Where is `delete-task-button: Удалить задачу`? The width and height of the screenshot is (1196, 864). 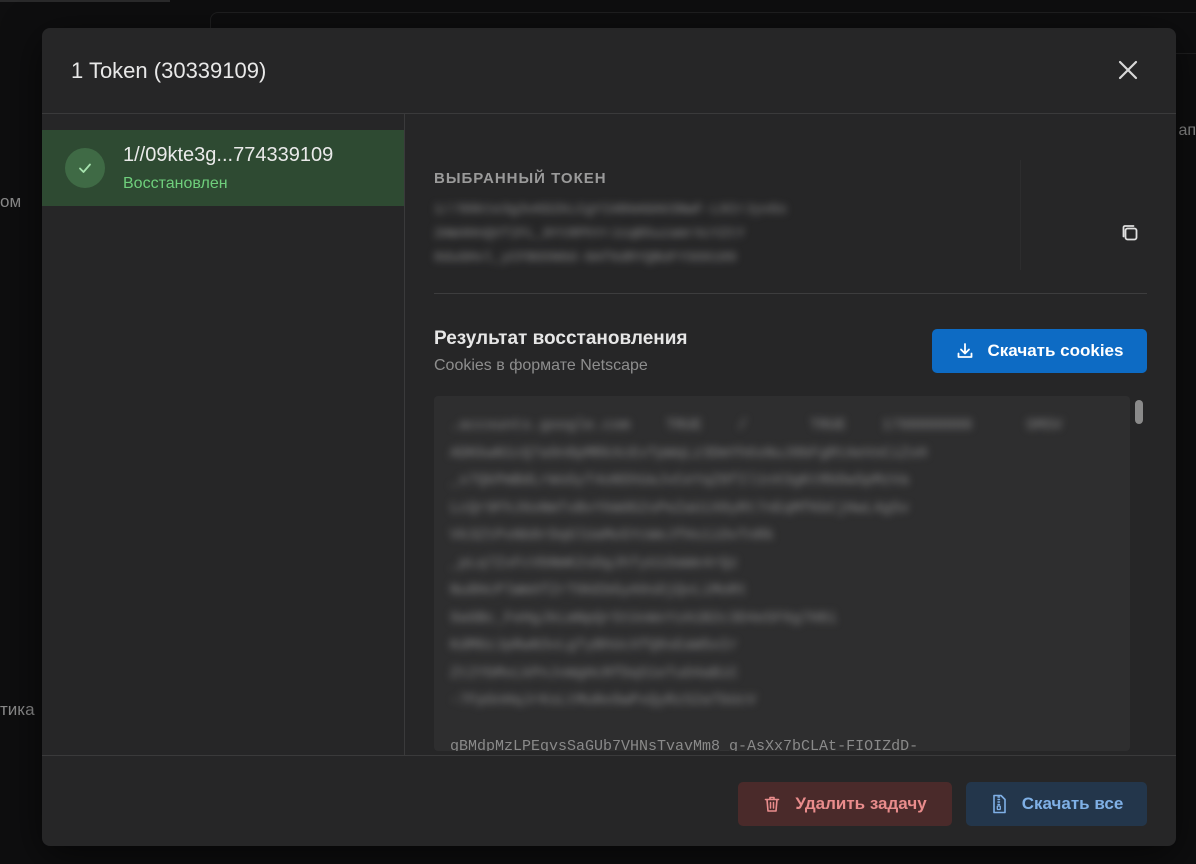 delete-task-button: Удалить задачу is located at coordinates (845, 804).